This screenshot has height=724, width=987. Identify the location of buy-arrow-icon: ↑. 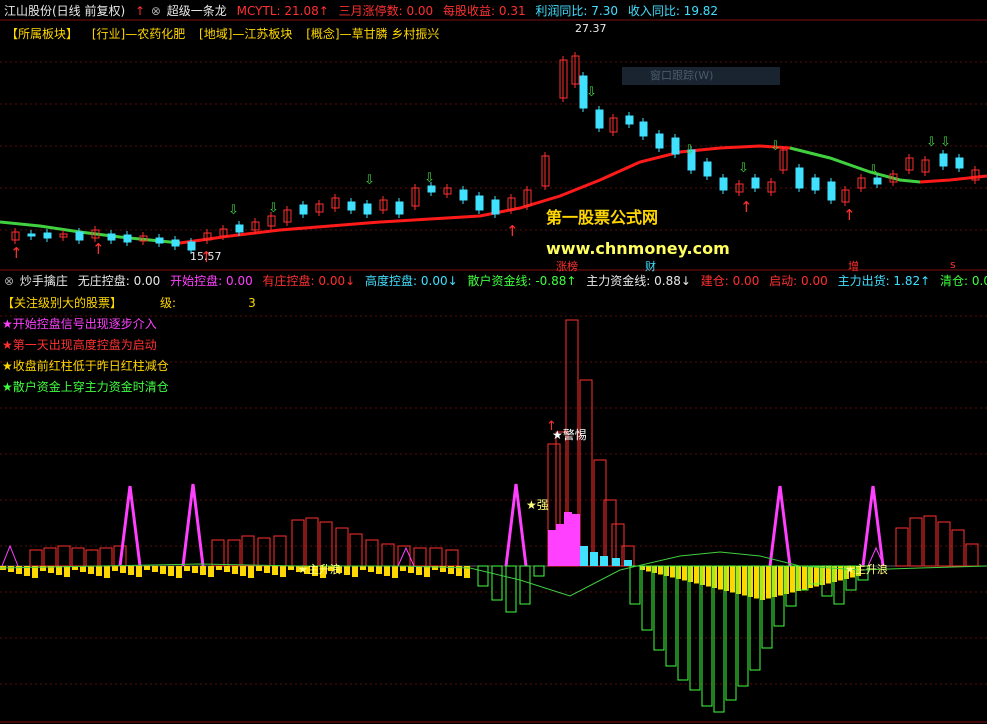
(849, 215).